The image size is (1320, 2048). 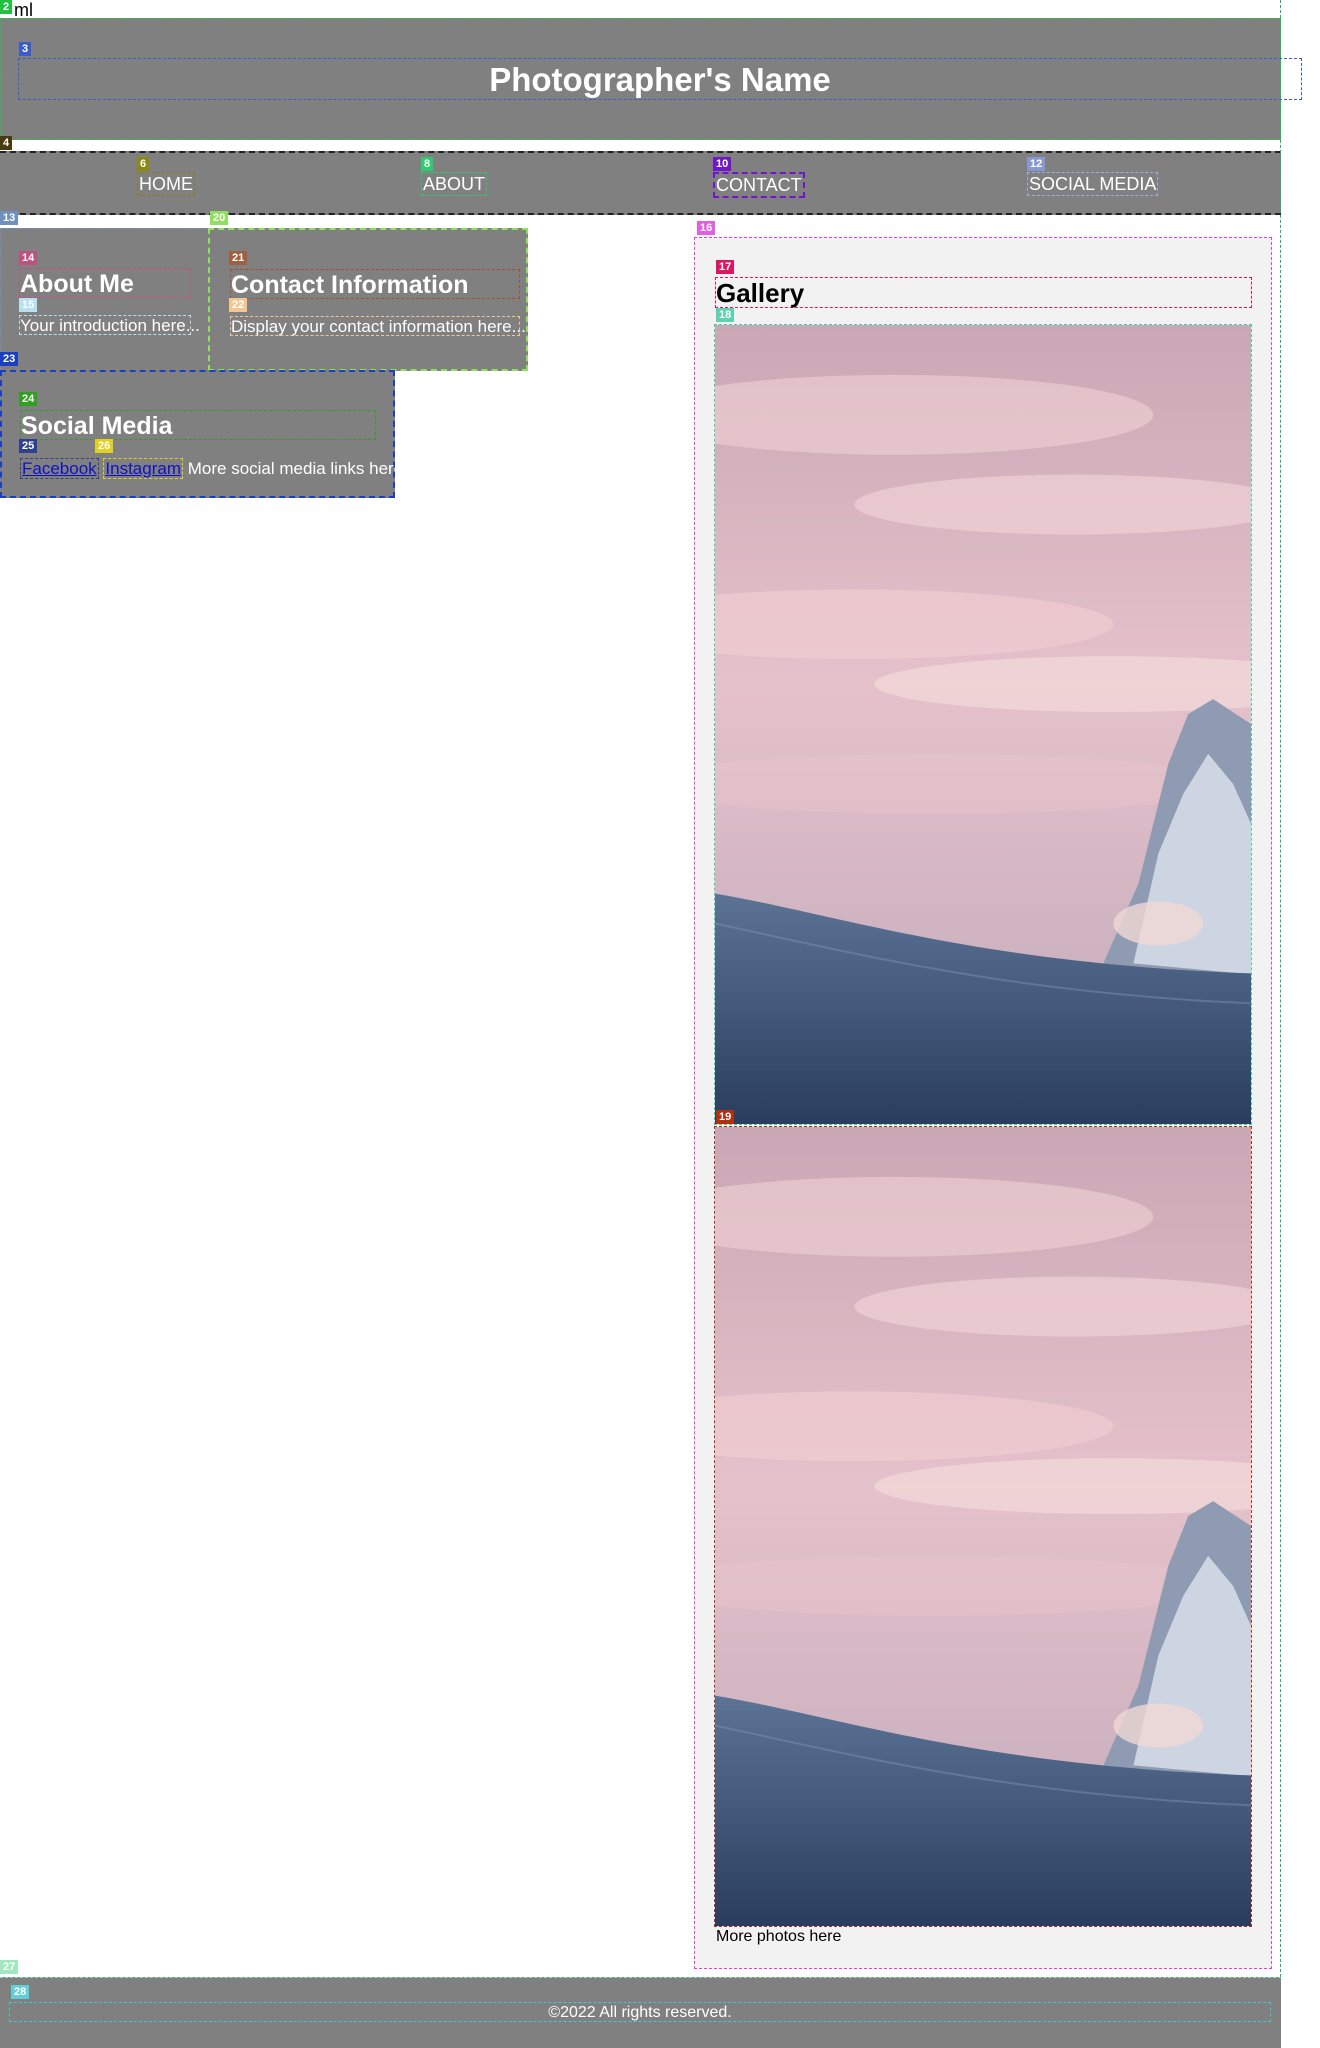 What do you see at coordinates (9, 218) in the screenshot?
I see `annotation-tag: 13` at bounding box center [9, 218].